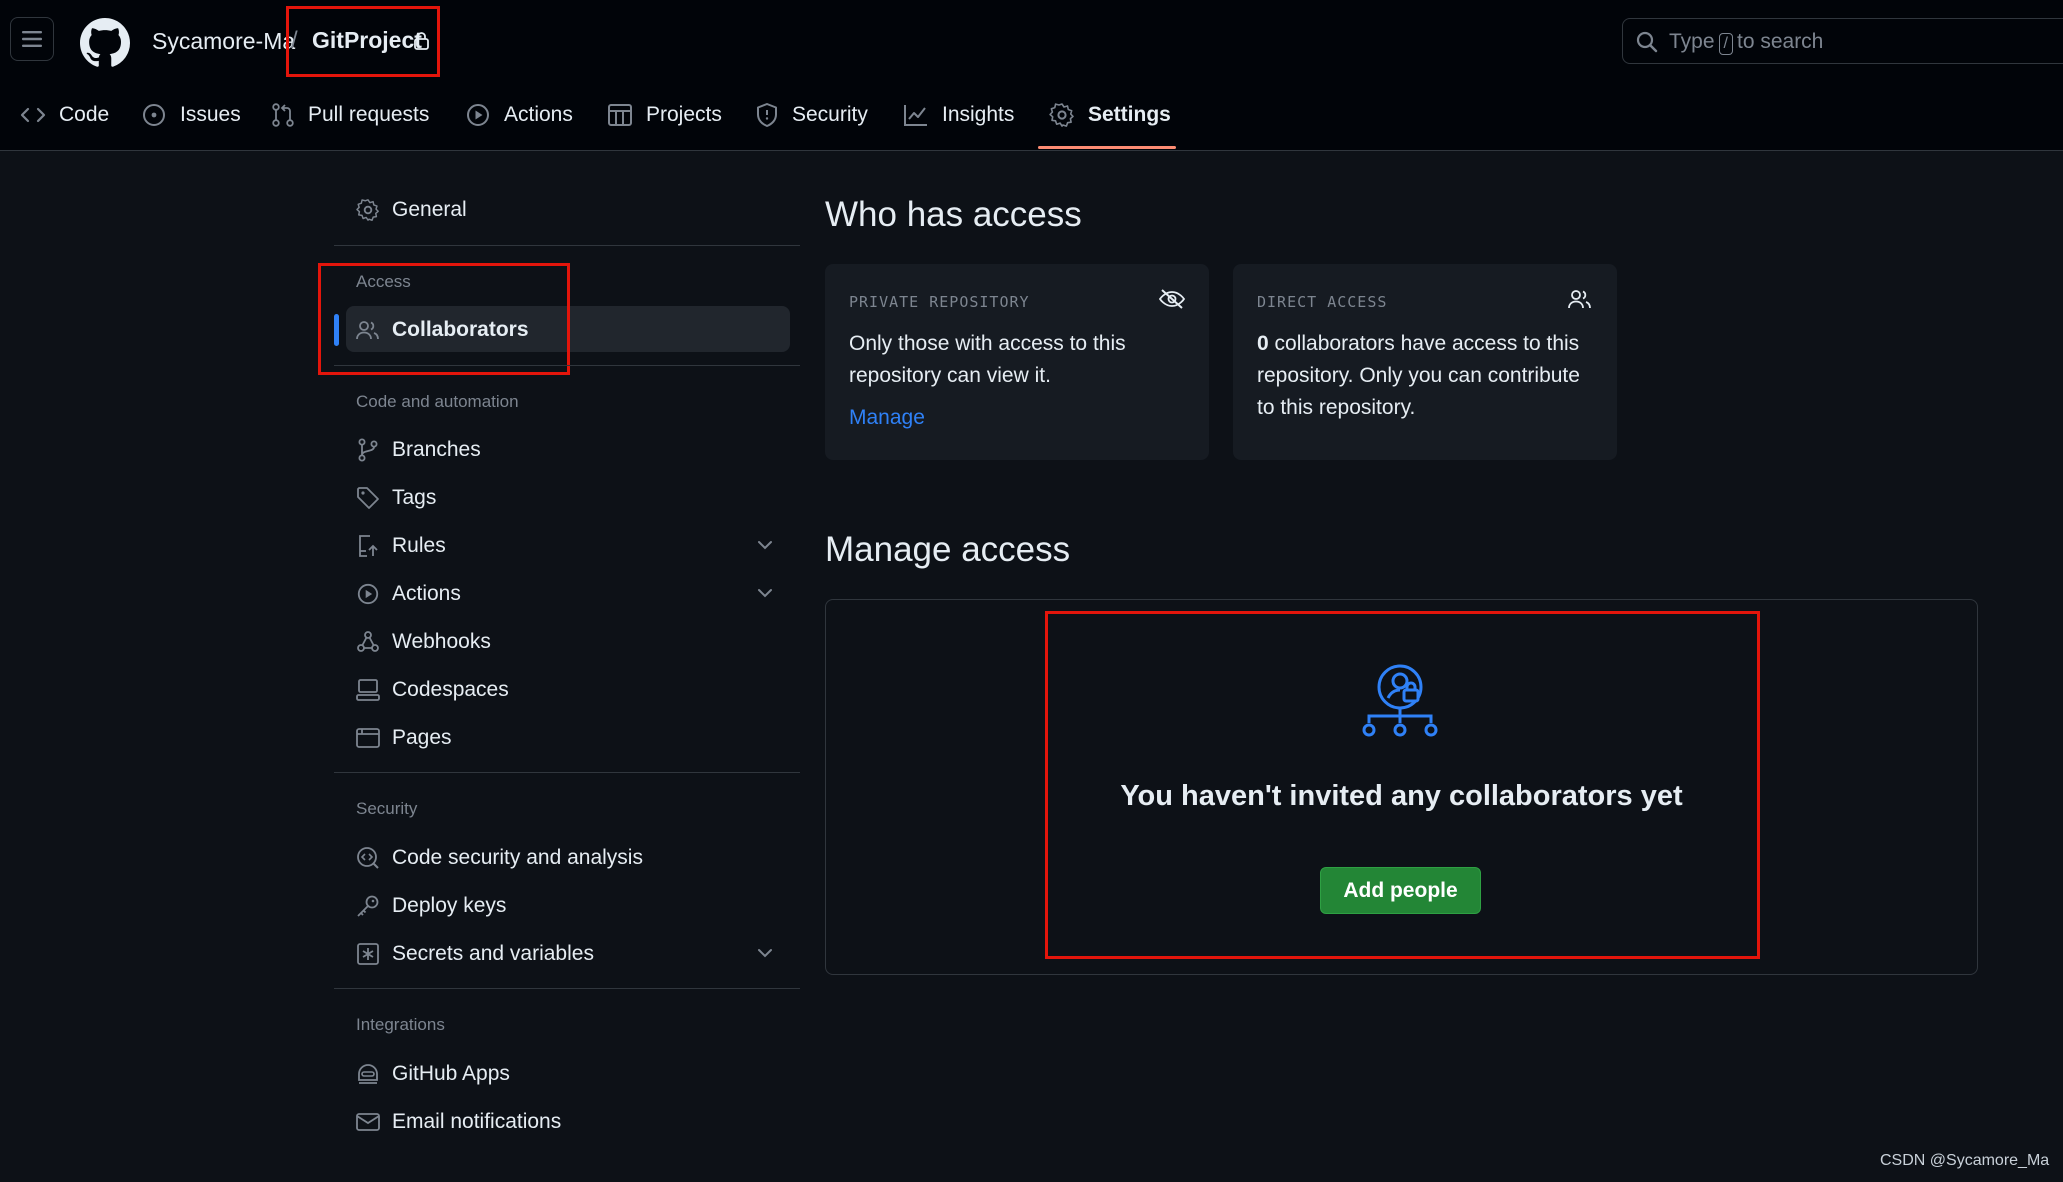 This screenshot has width=2063, height=1182. I want to click on sidebar-item-label: Tags, so click(414, 497).